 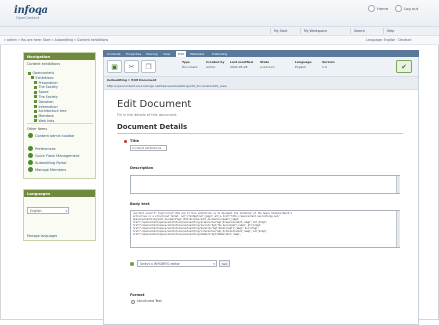 What do you see at coordinates (260, 133) in the screenshot?
I see `section-divider` at bounding box center [260, 133].